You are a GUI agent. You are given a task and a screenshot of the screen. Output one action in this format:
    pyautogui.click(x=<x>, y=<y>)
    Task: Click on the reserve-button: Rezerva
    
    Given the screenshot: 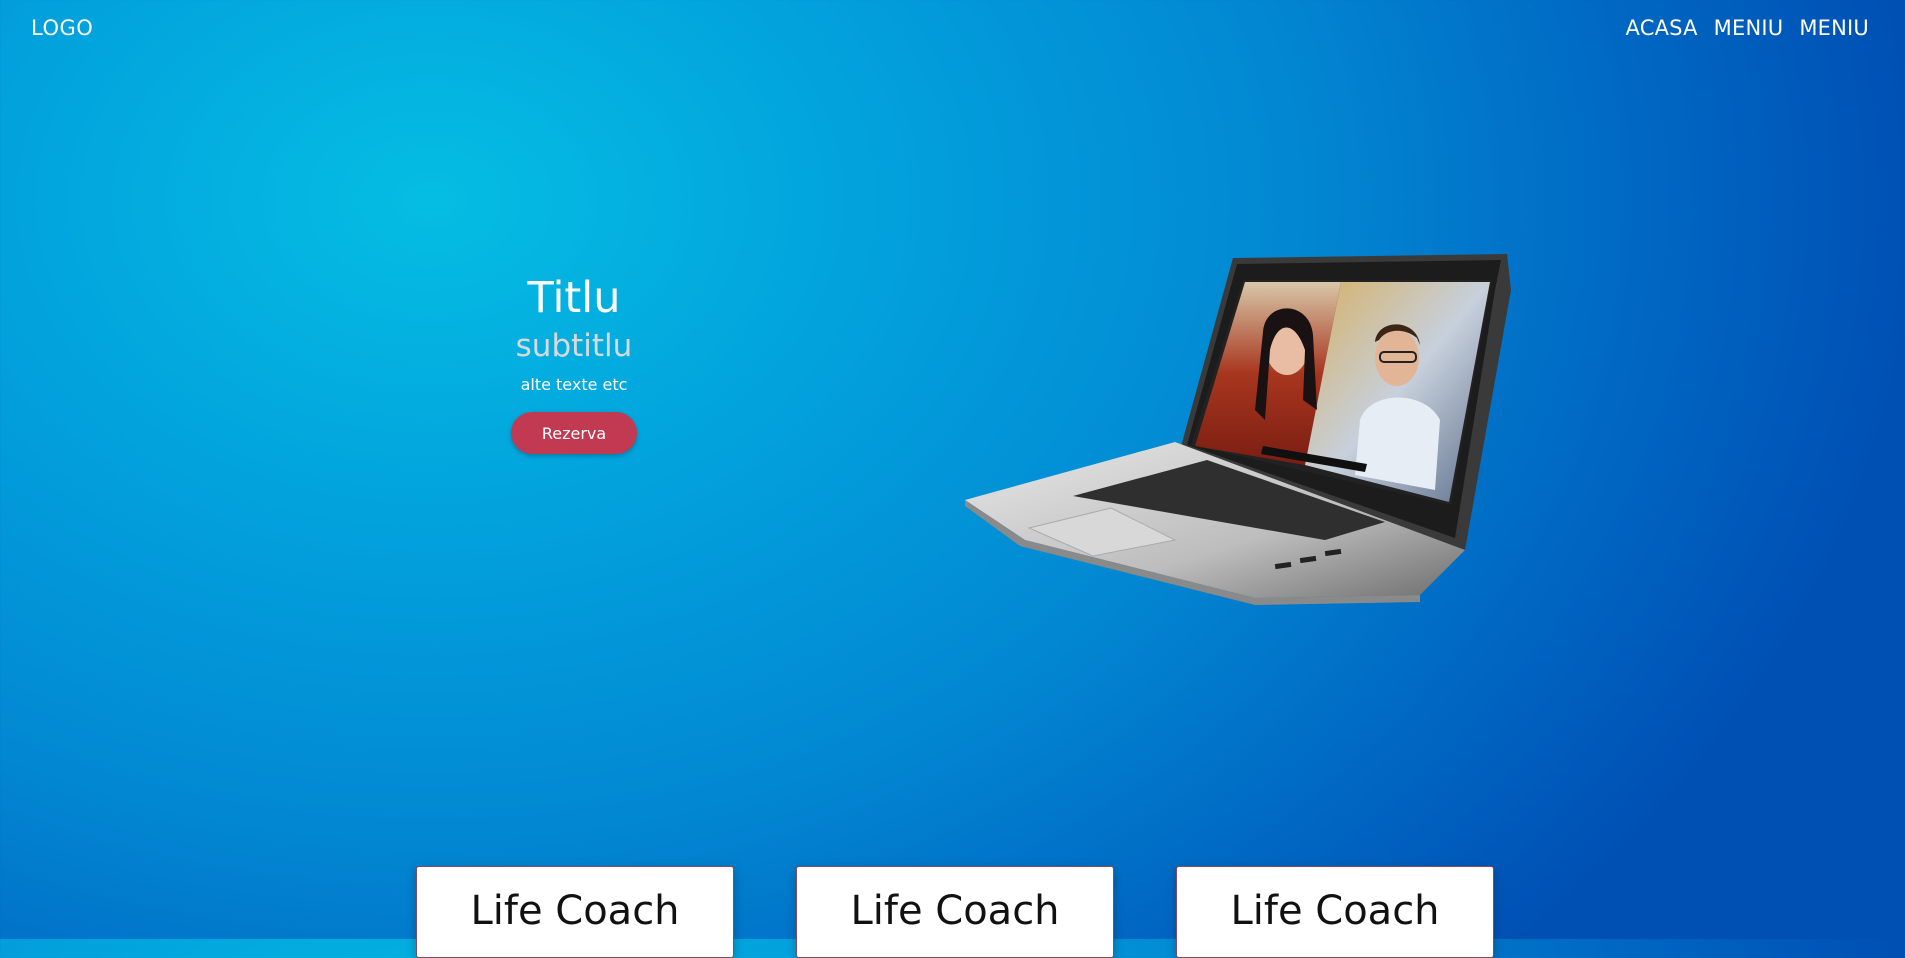 What is the action you would take?
    pyautogui.click(x=574, y=433)
    